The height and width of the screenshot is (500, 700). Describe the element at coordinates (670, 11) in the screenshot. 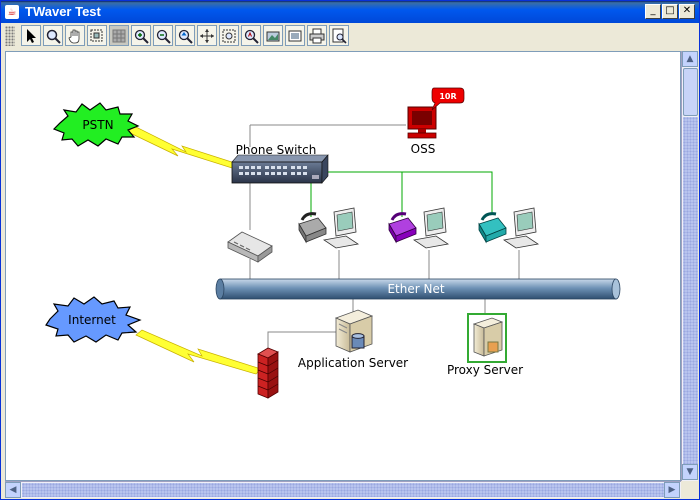

I see `maximize-button: □` at that location.